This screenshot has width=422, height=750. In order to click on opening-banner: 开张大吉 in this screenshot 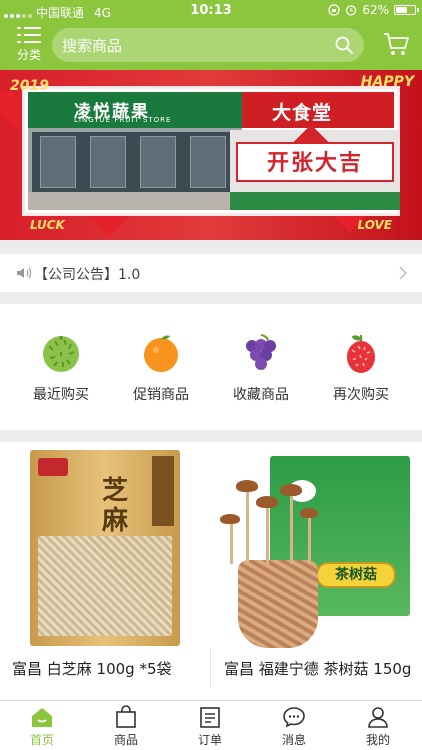, I will do `click(315, 167)`.